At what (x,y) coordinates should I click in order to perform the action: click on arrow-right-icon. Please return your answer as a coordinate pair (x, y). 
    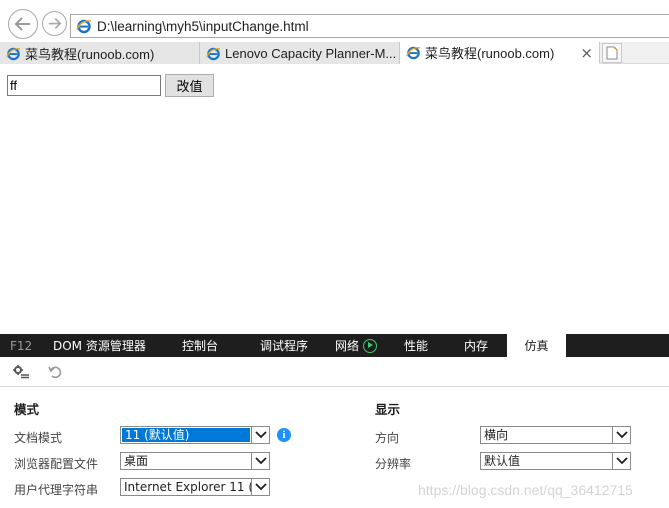
    Looking at the image, I should click on (55, 23).